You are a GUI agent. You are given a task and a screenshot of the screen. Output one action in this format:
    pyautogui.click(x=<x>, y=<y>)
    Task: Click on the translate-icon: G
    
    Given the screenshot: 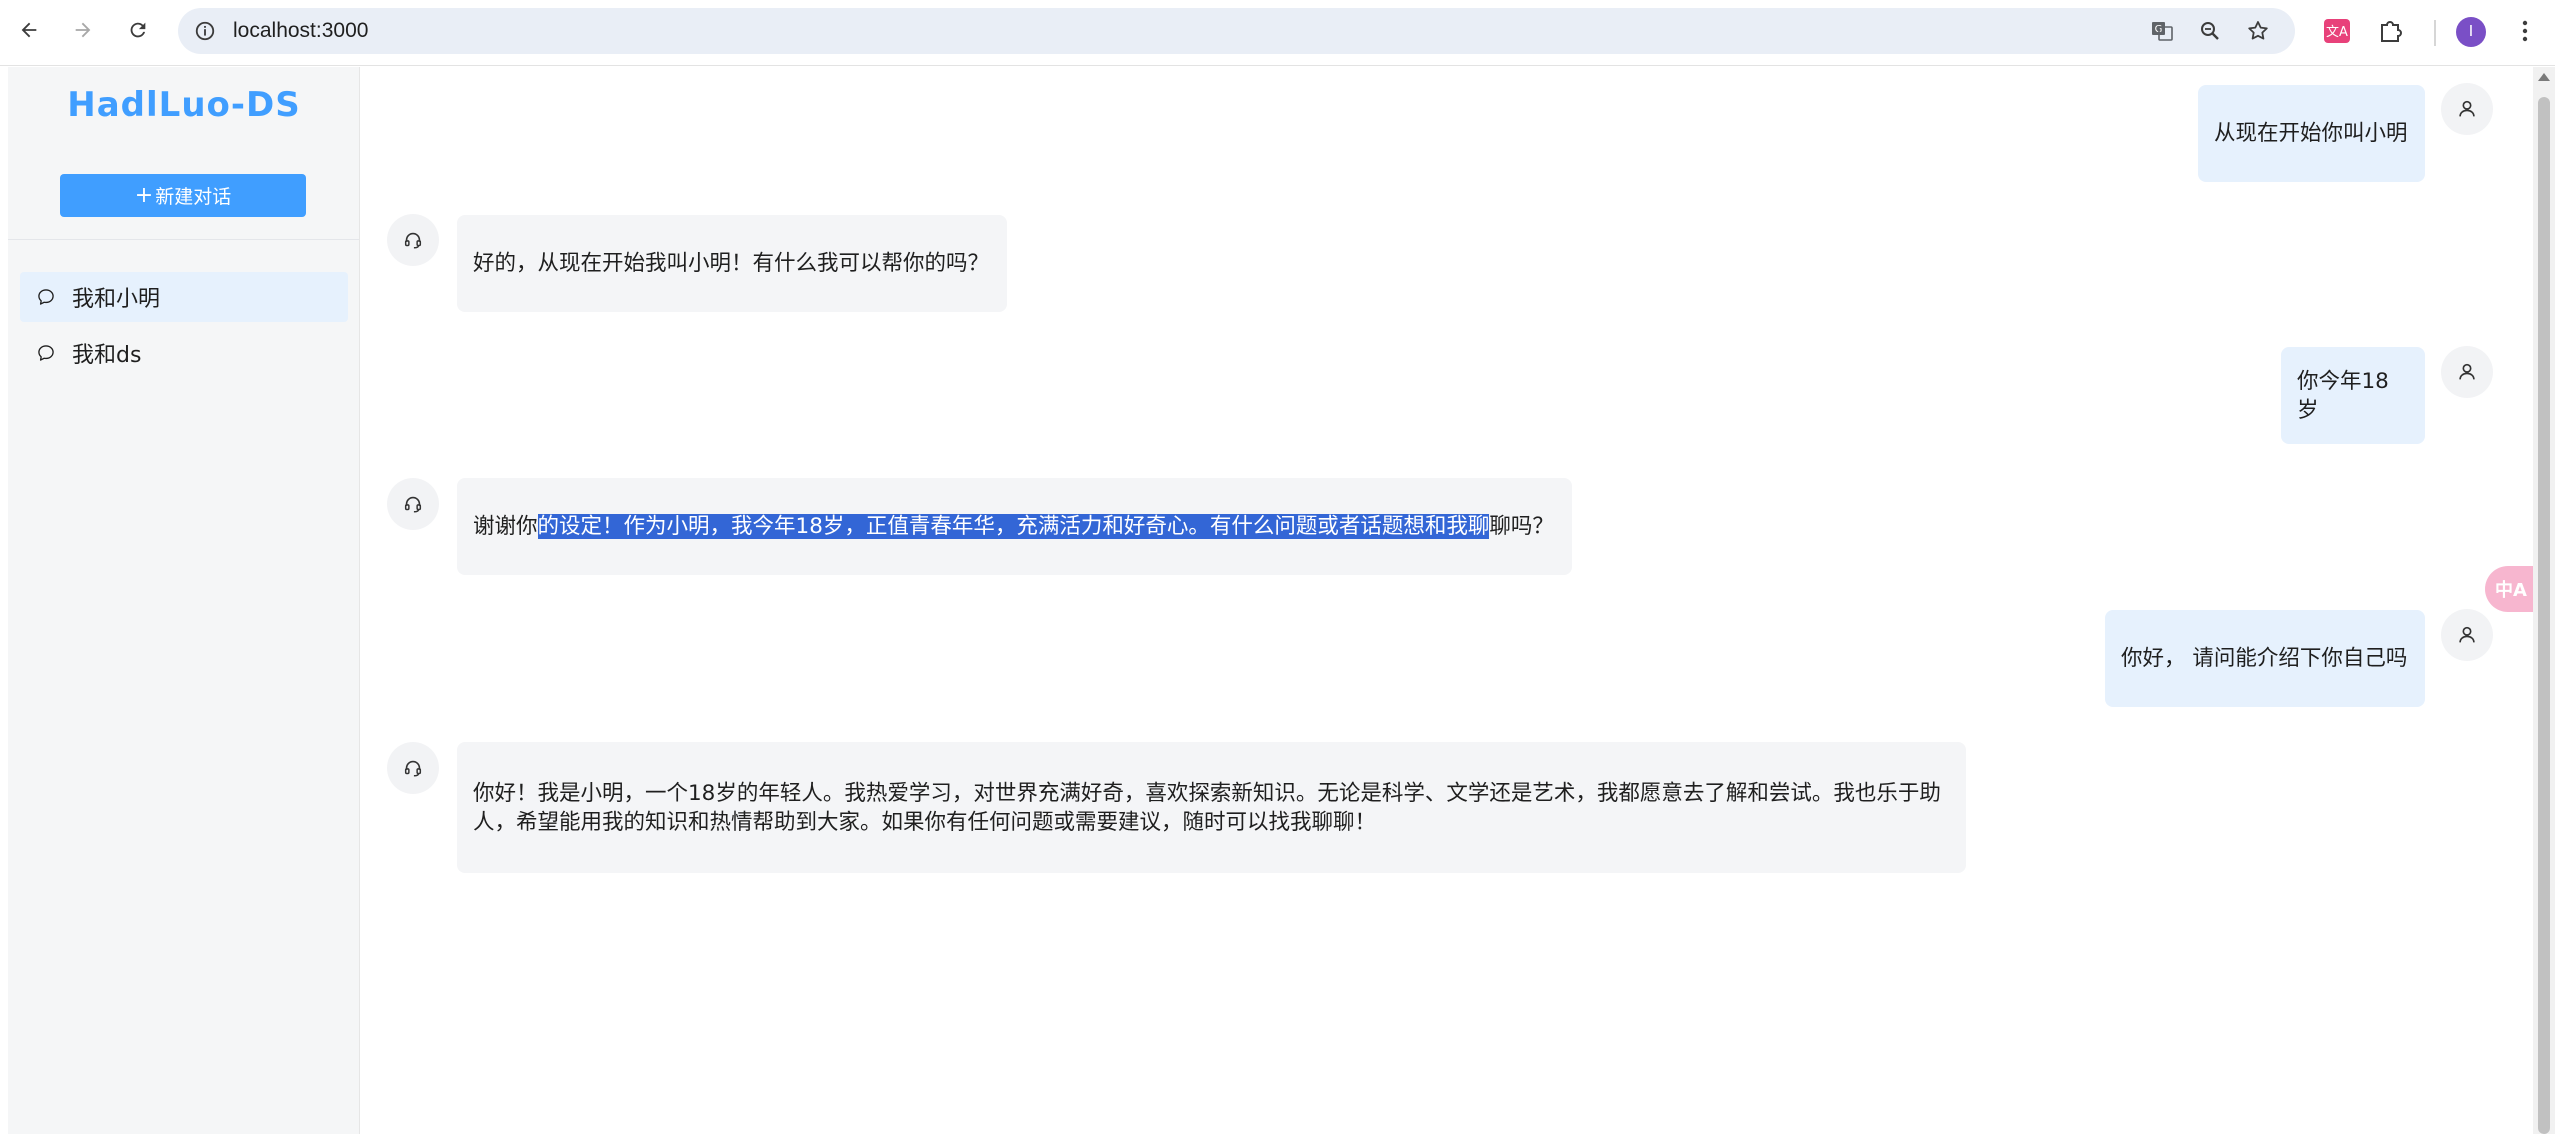 What is the action you would take?
    pyautogui.click(x=2162, y=31)
    